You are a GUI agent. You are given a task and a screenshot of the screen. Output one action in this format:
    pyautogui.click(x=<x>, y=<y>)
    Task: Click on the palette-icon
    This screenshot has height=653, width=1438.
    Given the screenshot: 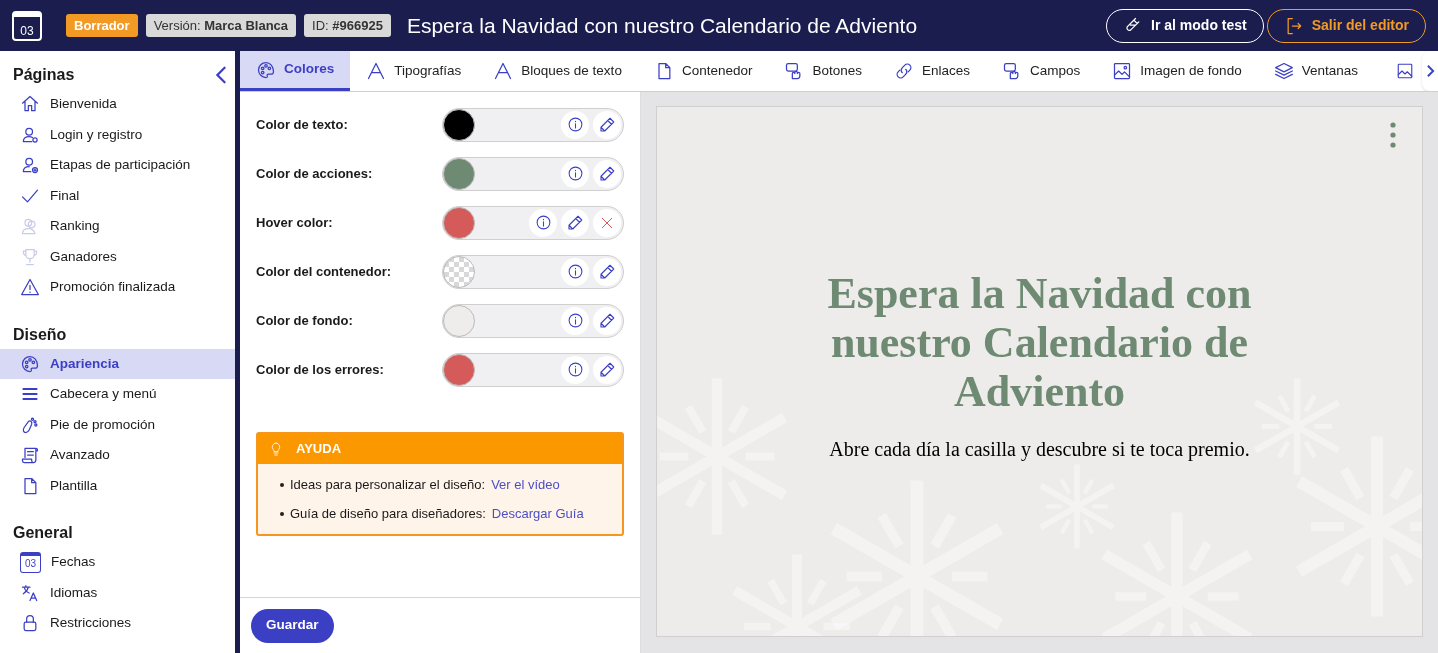 What is the action you would take?
    pyautogui.click(x=266, y=69)
    